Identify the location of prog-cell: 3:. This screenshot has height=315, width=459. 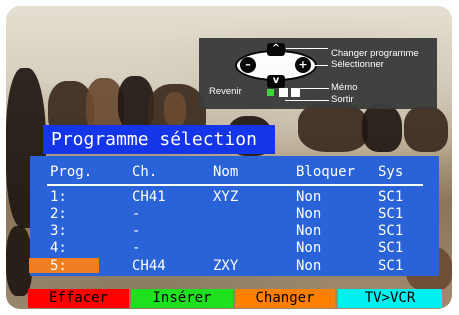
(58, 231).